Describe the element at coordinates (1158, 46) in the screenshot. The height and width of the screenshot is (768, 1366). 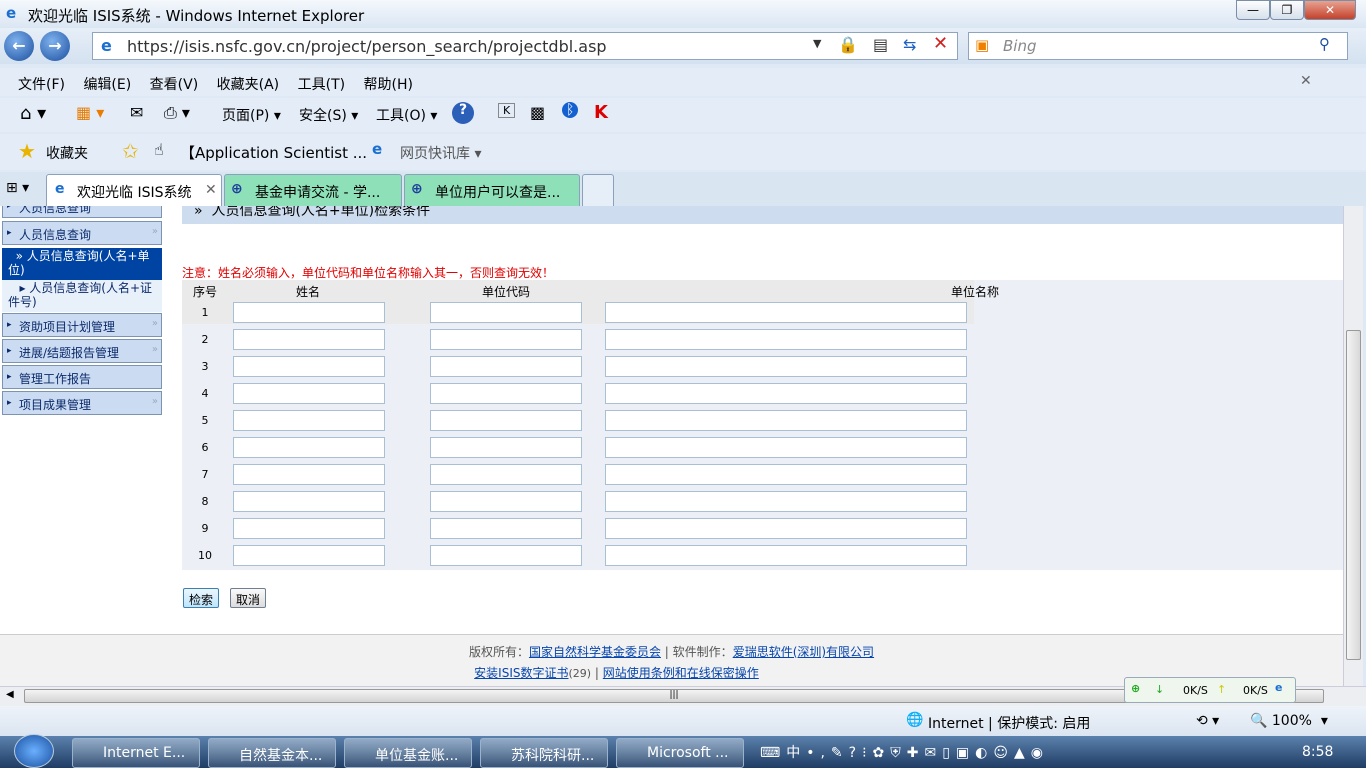
I see `search-box: ▣ Bing ⚲` at that location.